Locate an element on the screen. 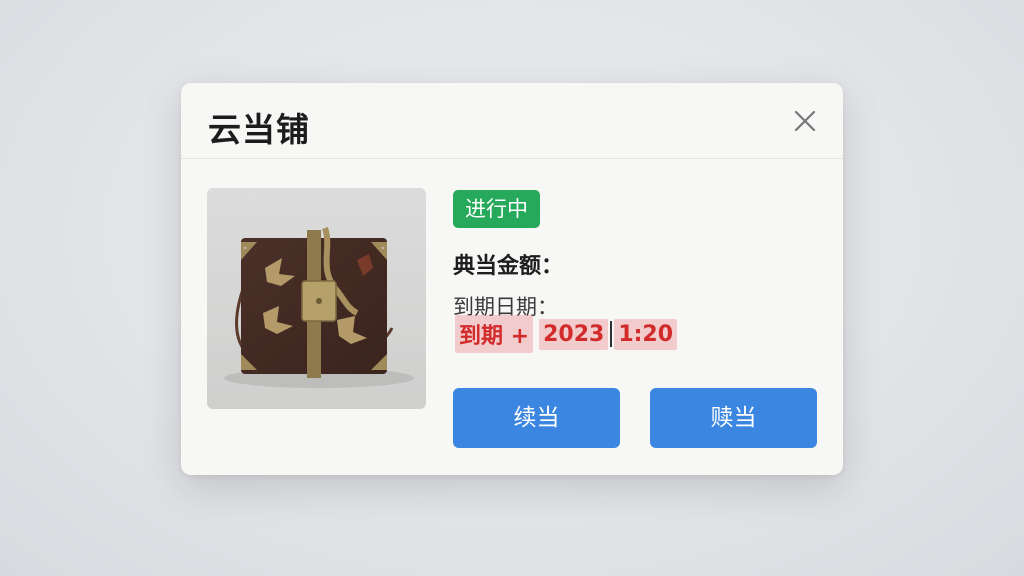  due-date-part-2: 2023 is located at coordinates (574, 334).